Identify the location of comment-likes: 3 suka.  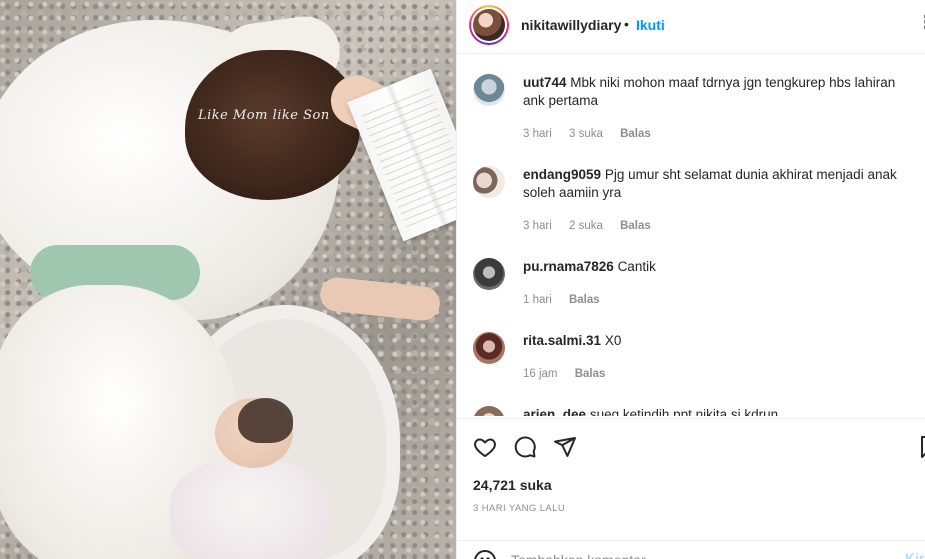
(586, 134).